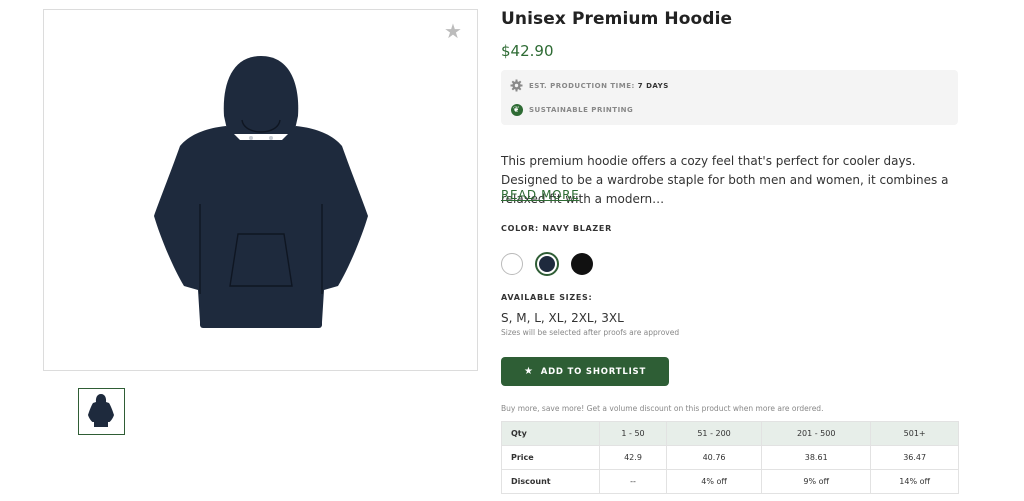  I want to click on gear-icon, so click(516, 85).